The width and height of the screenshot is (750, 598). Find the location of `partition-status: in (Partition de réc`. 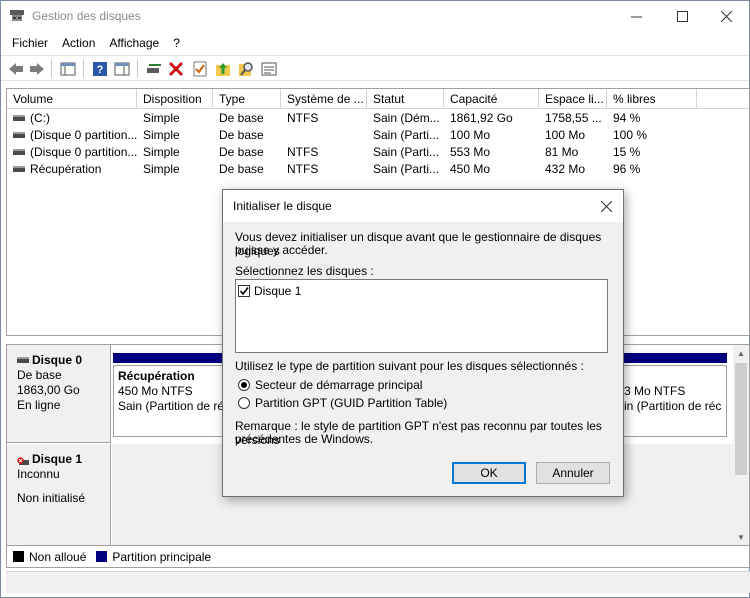

partition-status: in (Partition de réc is located at coordinates (673, 406).